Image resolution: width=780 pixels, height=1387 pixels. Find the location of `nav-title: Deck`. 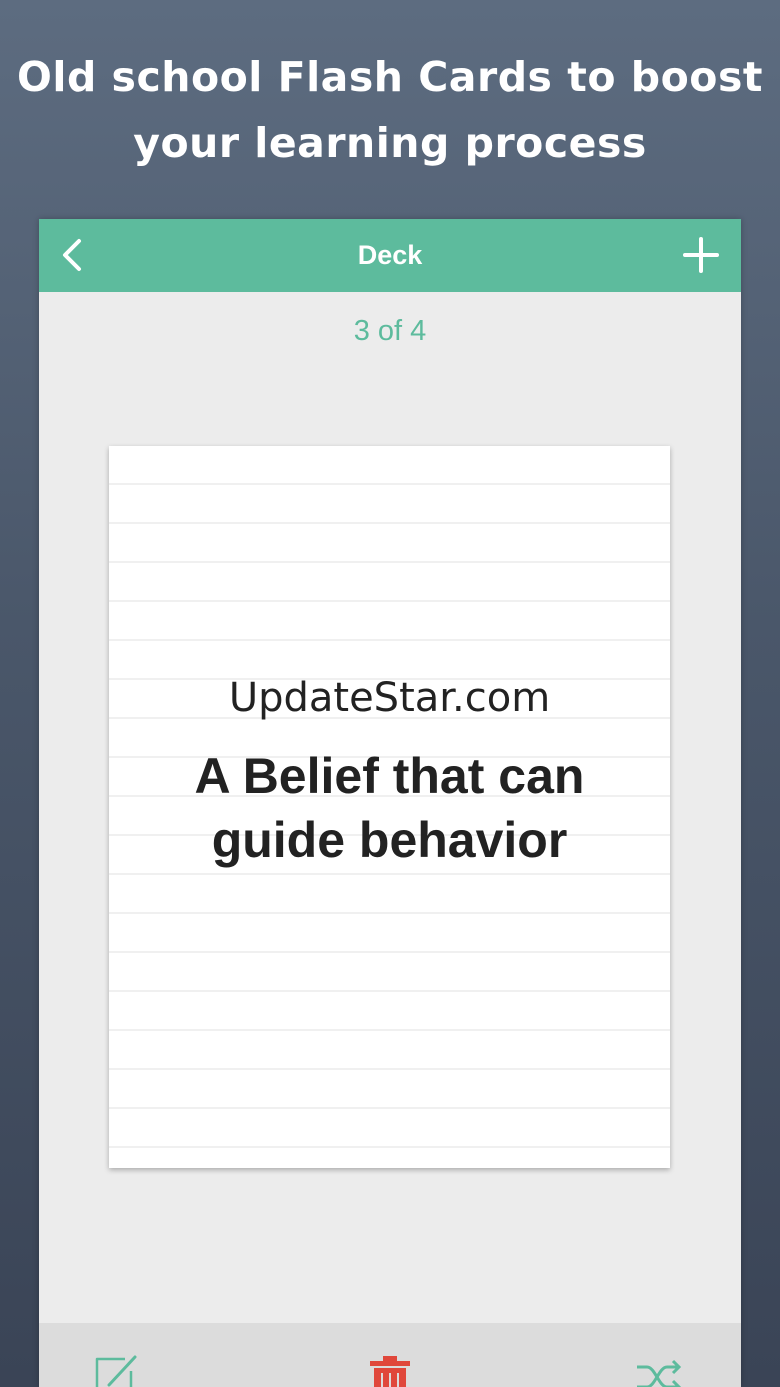

nav-title: Deck is located at coordinates (390, 255).